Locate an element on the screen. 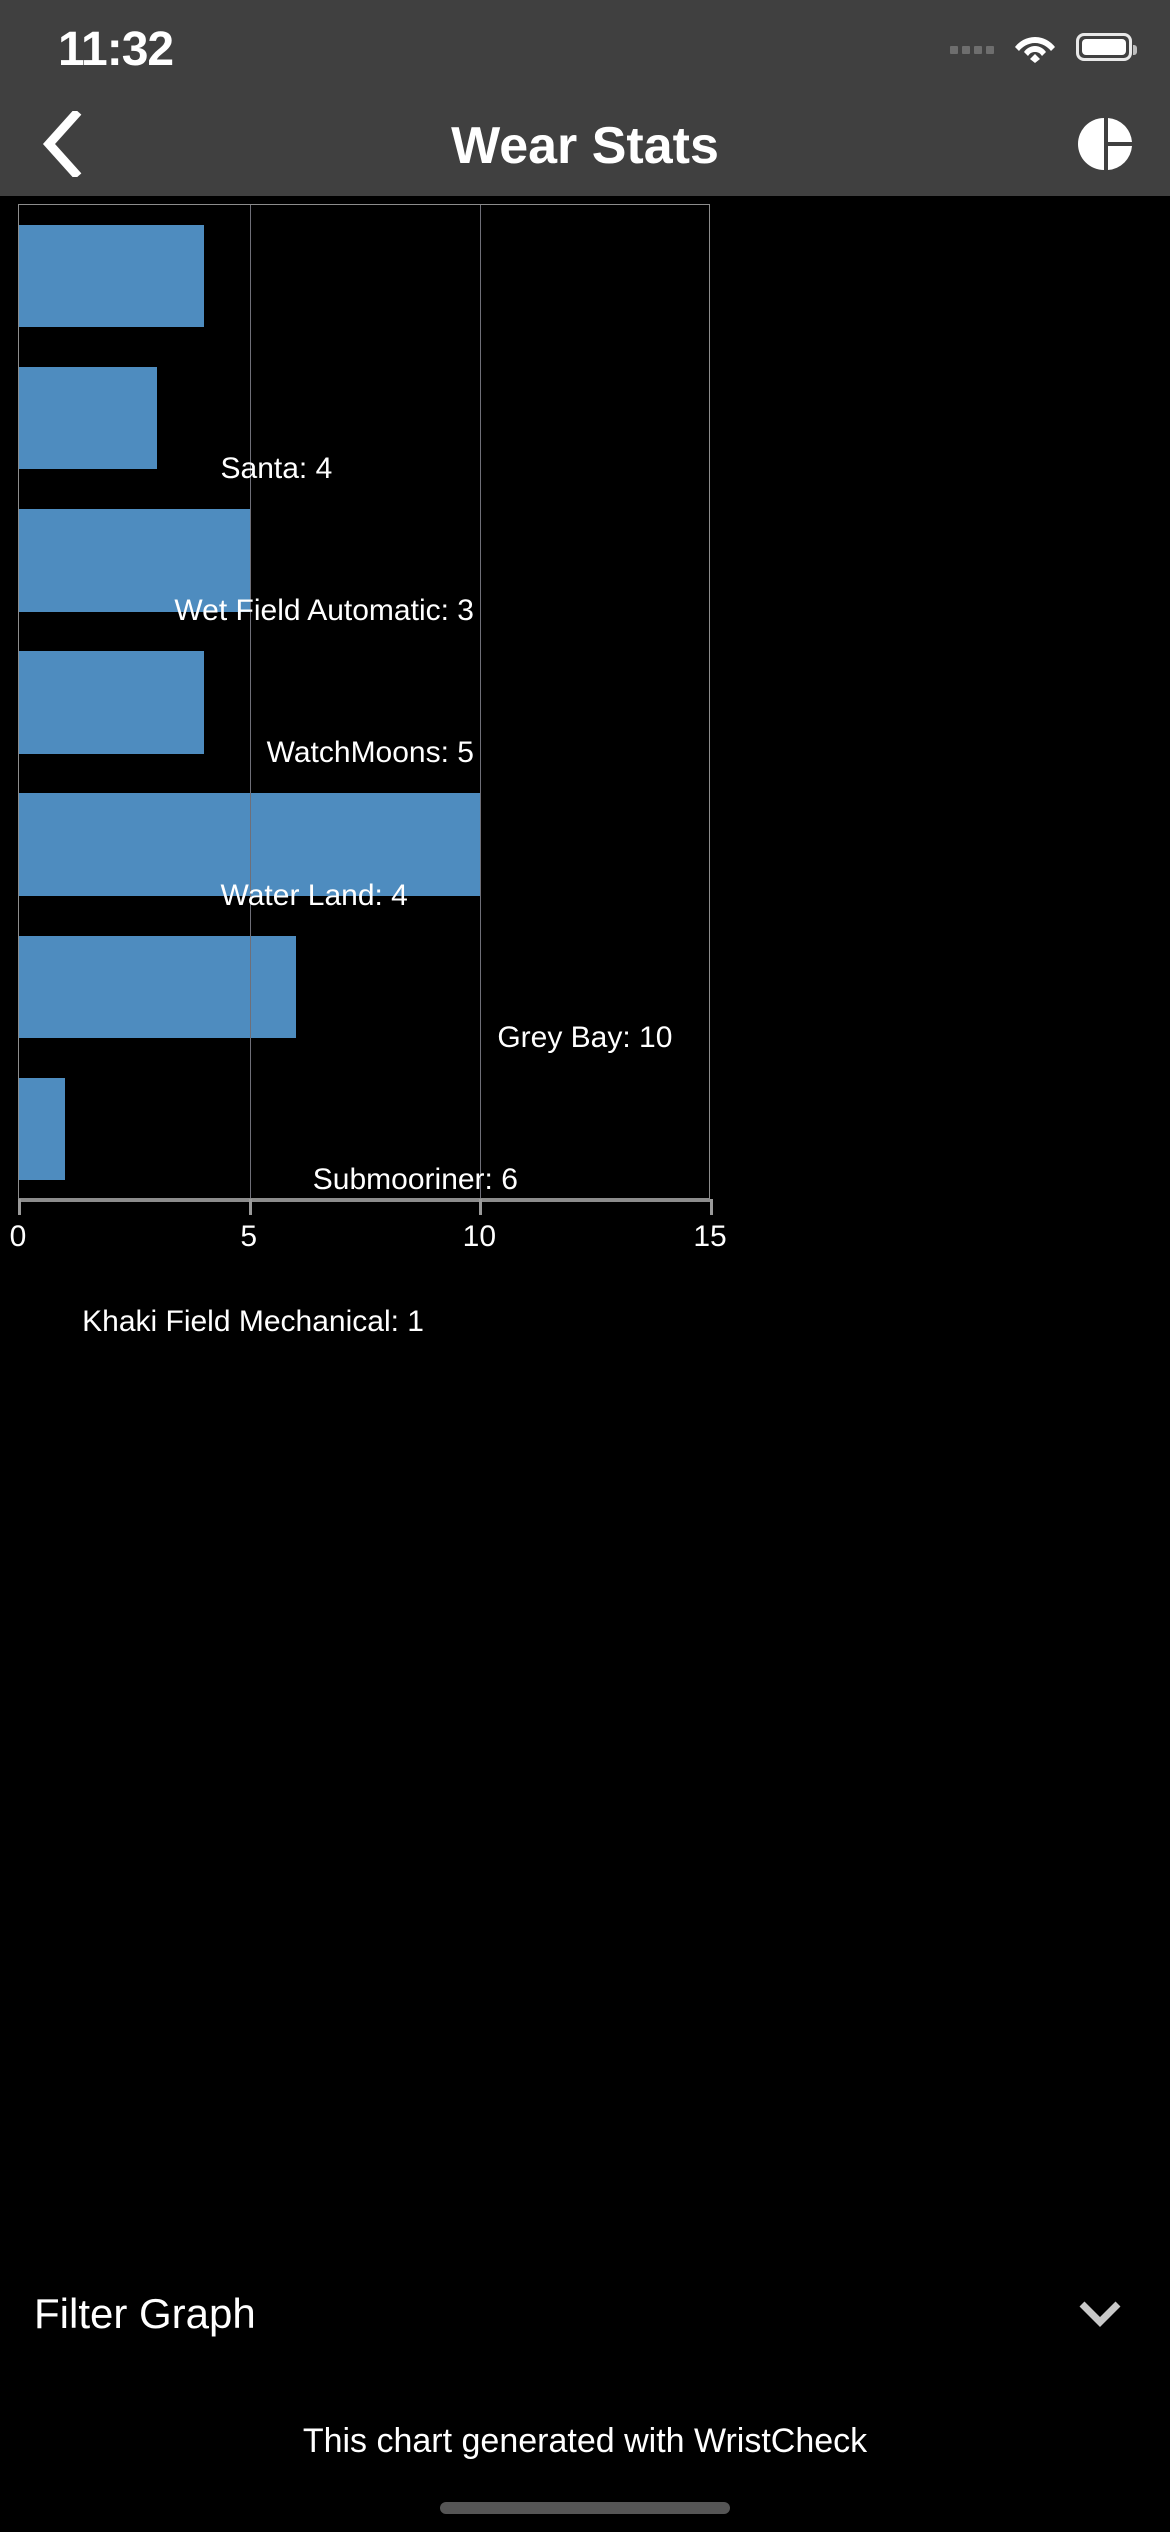 Image resolution: width=1170 pixels, height=2532 pixels. bar-label: Khaki Field Mechanical: 1 is located at coordinates (253, 1321).